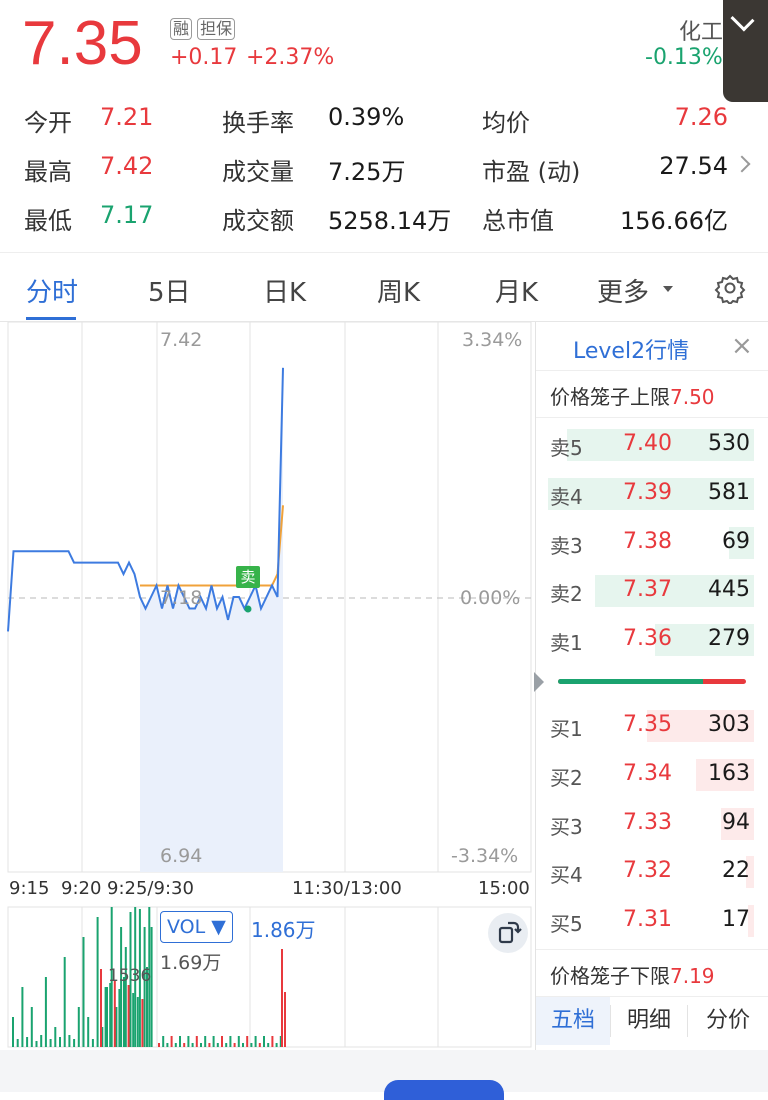 Image resolution: width=768 pixels, height=1100 pixels. I want to click on chevron-right-icon, so click(742, 164).